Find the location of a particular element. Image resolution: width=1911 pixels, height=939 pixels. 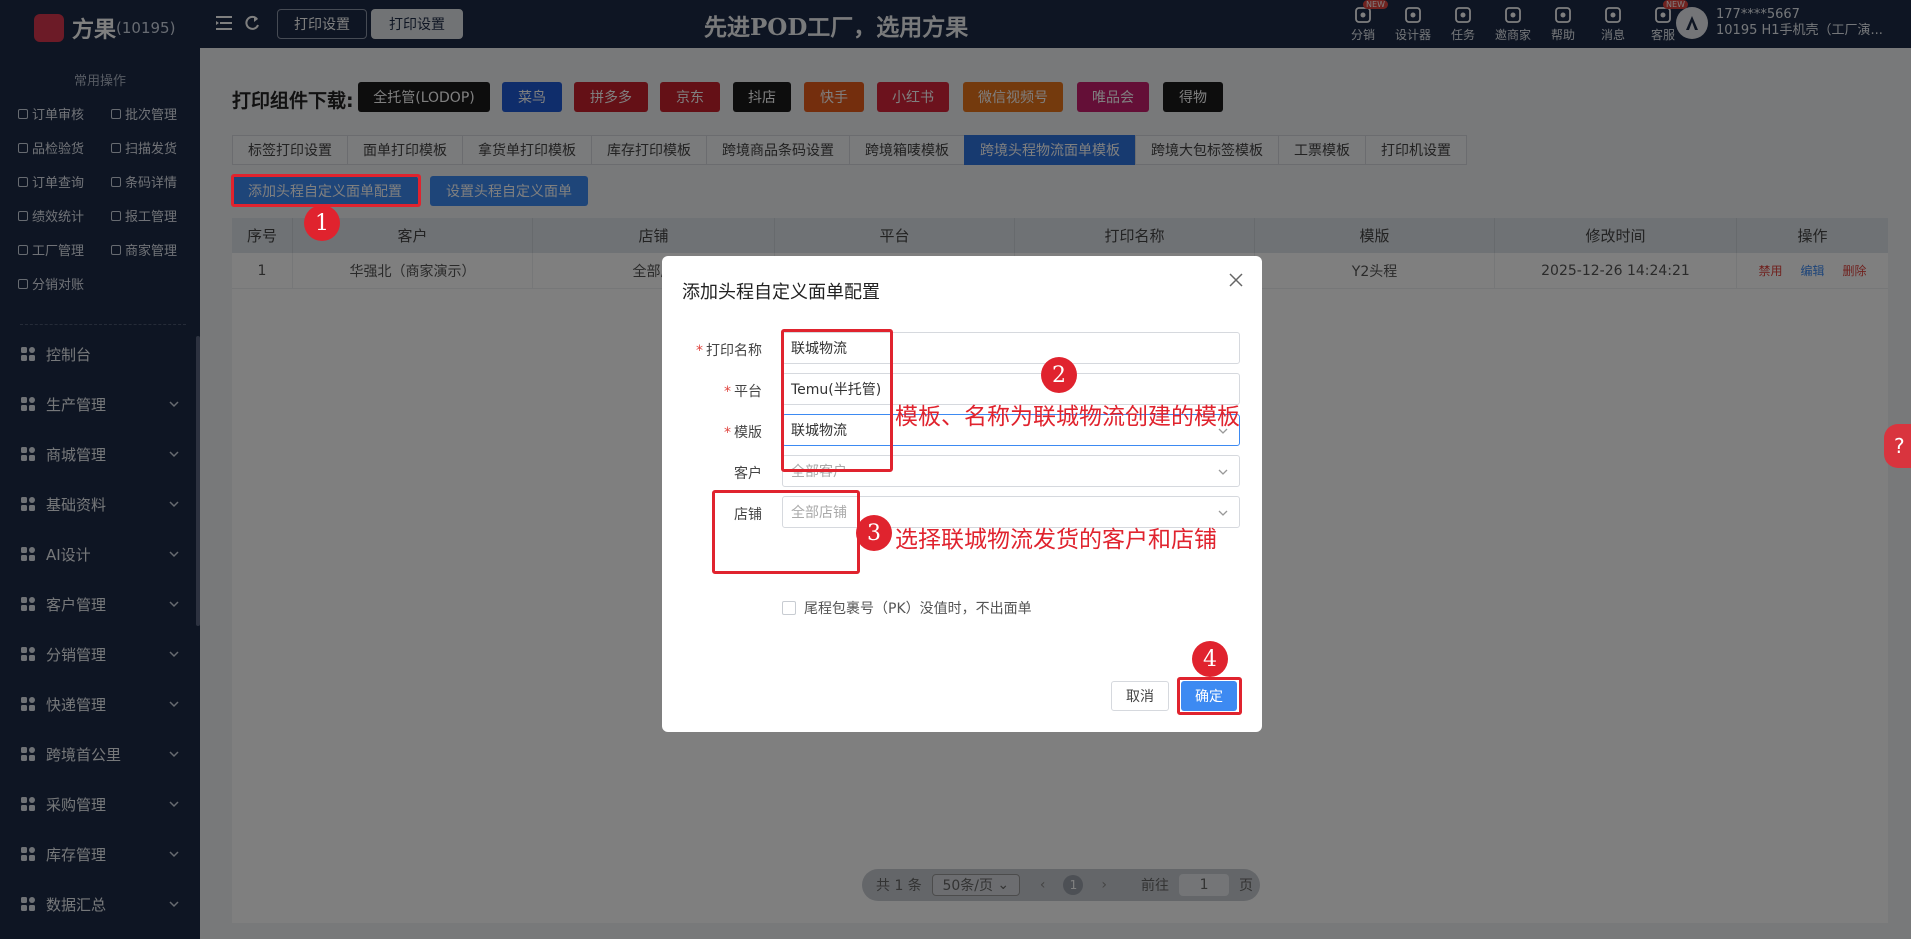

field-label: * 平台 is located at coordinates (727, 391).